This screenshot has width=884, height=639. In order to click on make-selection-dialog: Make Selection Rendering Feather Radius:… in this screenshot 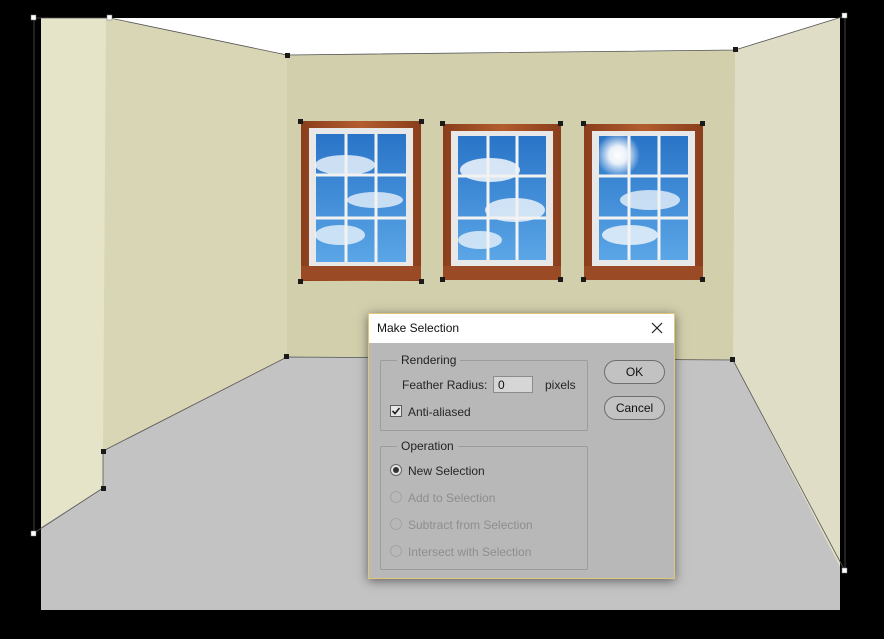, I will do `click(521, 446)`.